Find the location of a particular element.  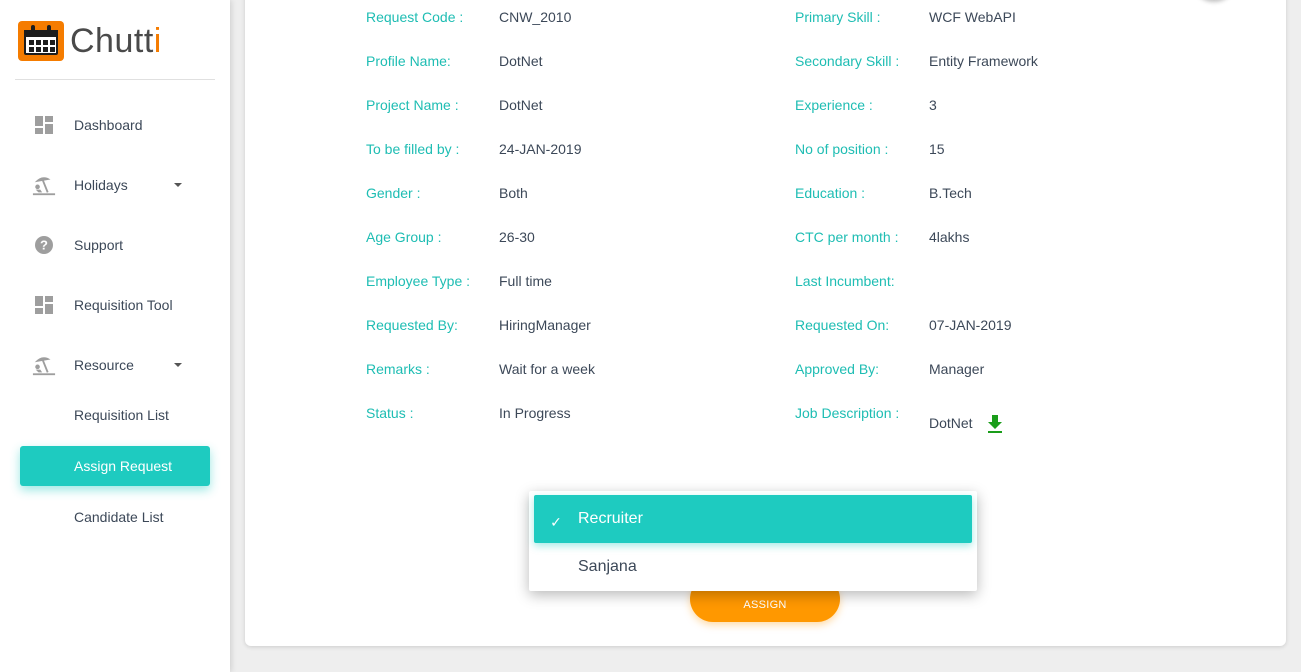

dropdown-option-sanjana: Sanjana is located at coordinates (753, 567).